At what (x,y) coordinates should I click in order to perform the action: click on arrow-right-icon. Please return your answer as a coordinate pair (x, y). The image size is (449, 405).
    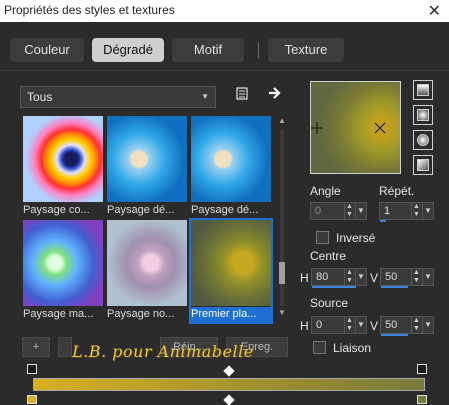
    Looking at the image, I should click on (275, 94).